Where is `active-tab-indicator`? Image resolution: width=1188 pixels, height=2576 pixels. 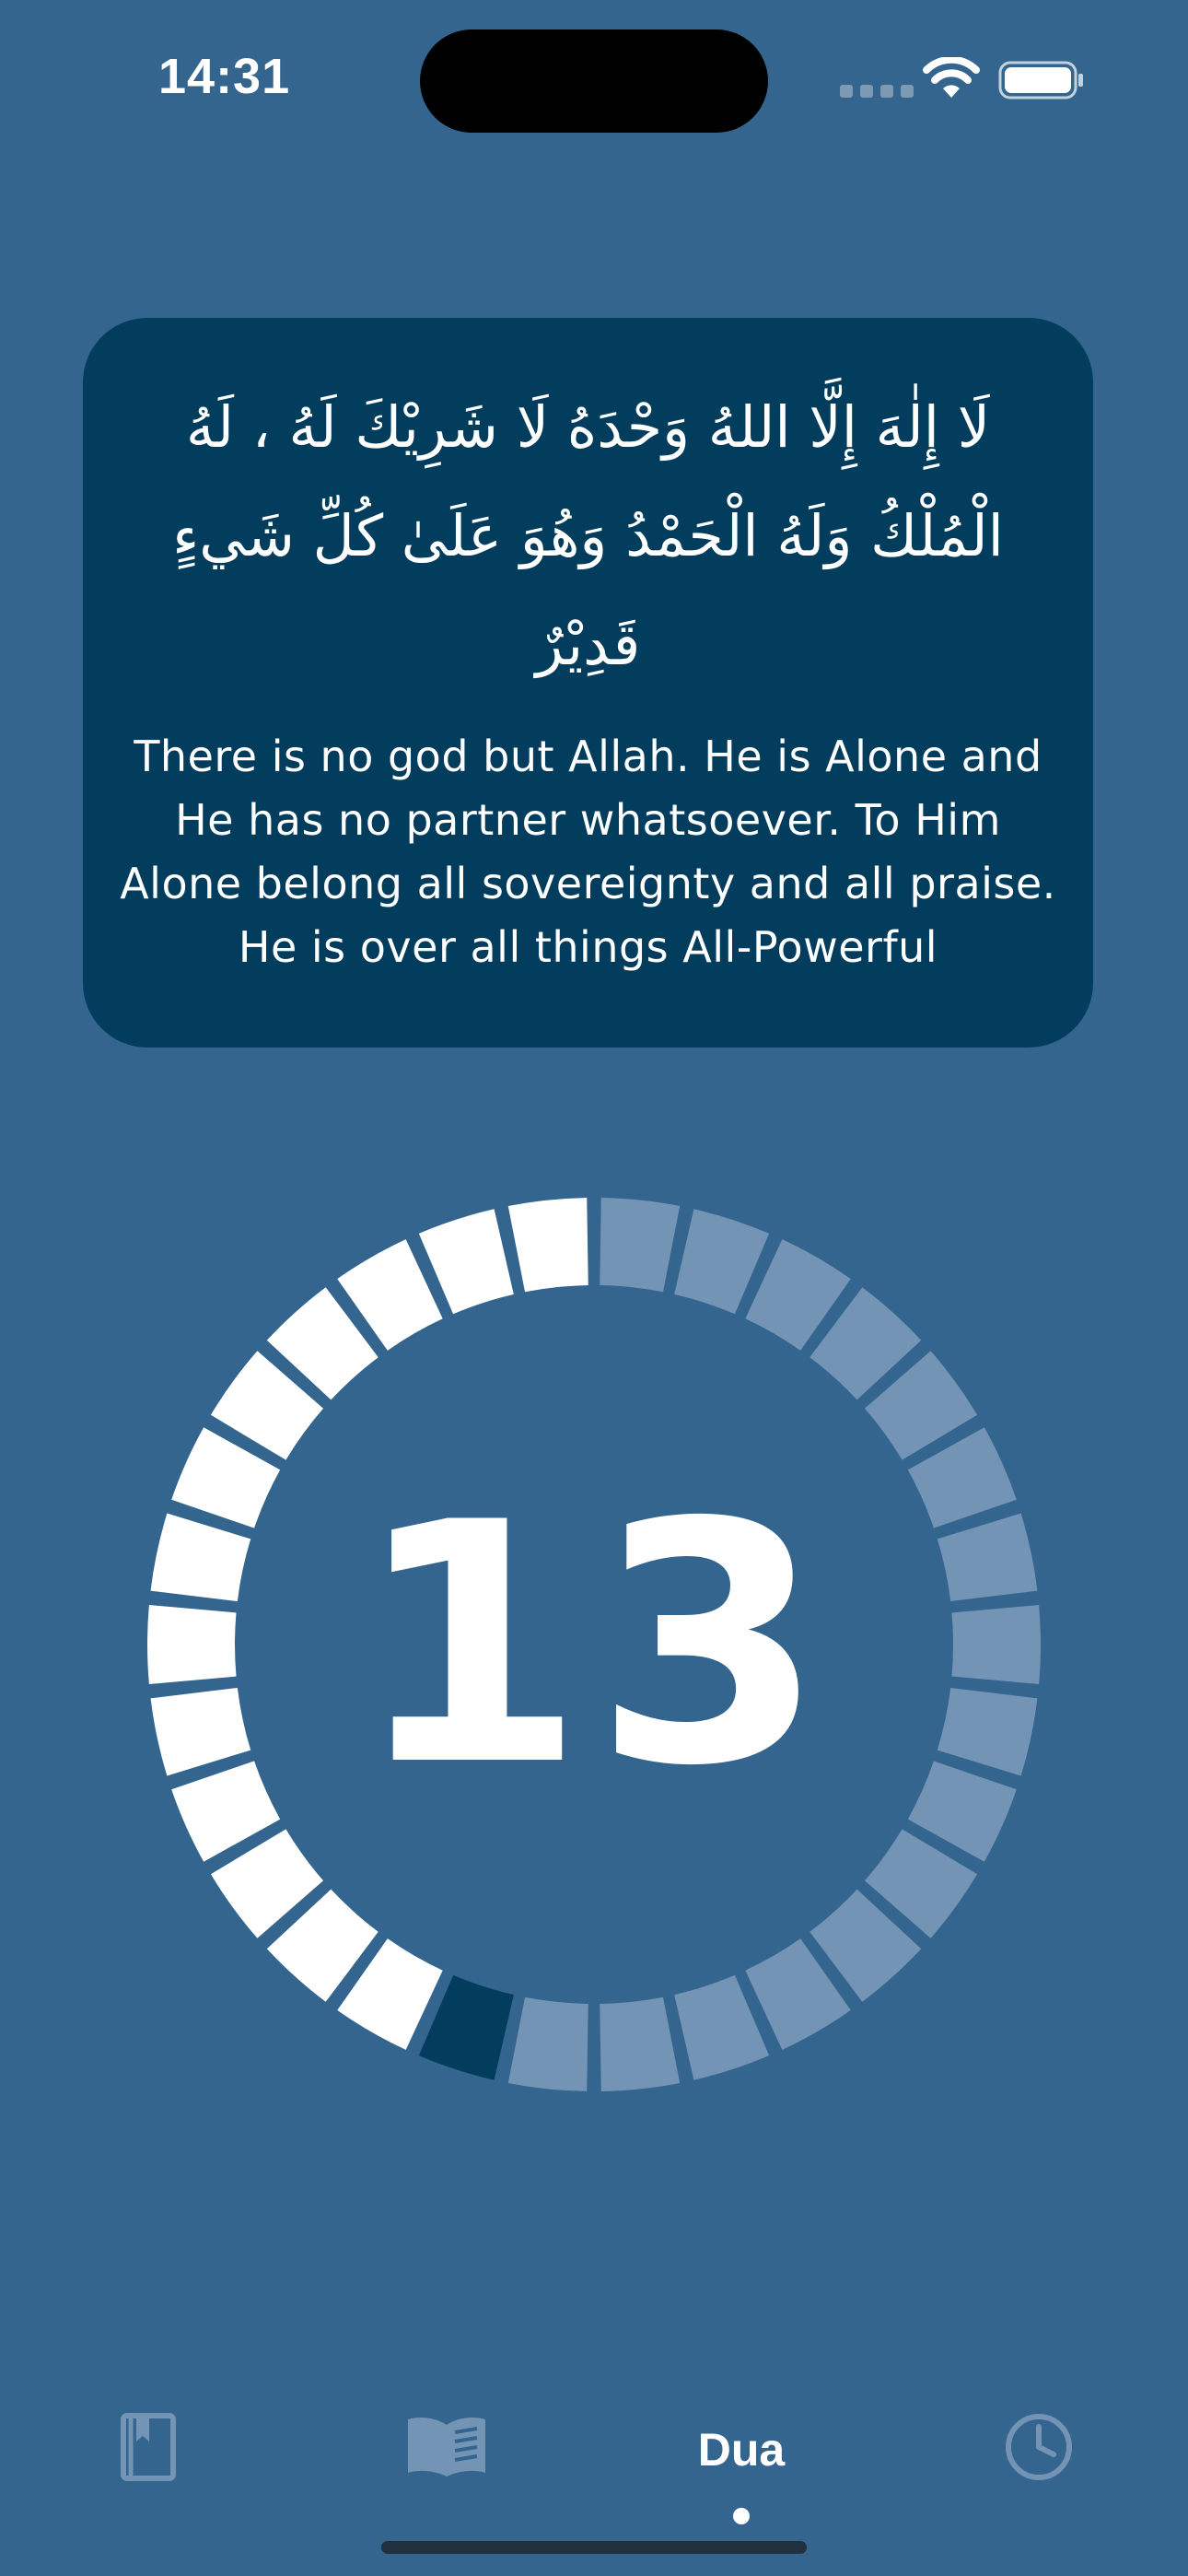 active-tab-indicator is located at coordinates (741, 2516).